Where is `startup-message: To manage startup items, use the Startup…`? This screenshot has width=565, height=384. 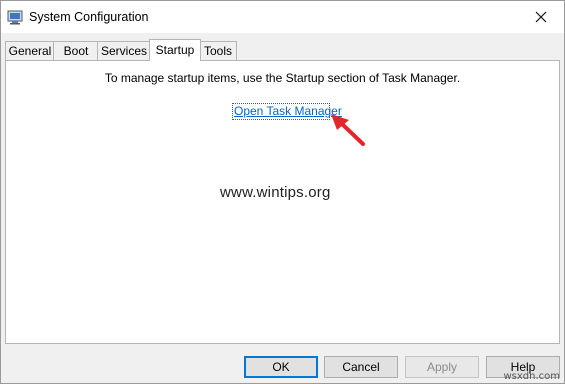 startup-message: To manage startup items, use the Startup… is located at coordinates (282, 78).